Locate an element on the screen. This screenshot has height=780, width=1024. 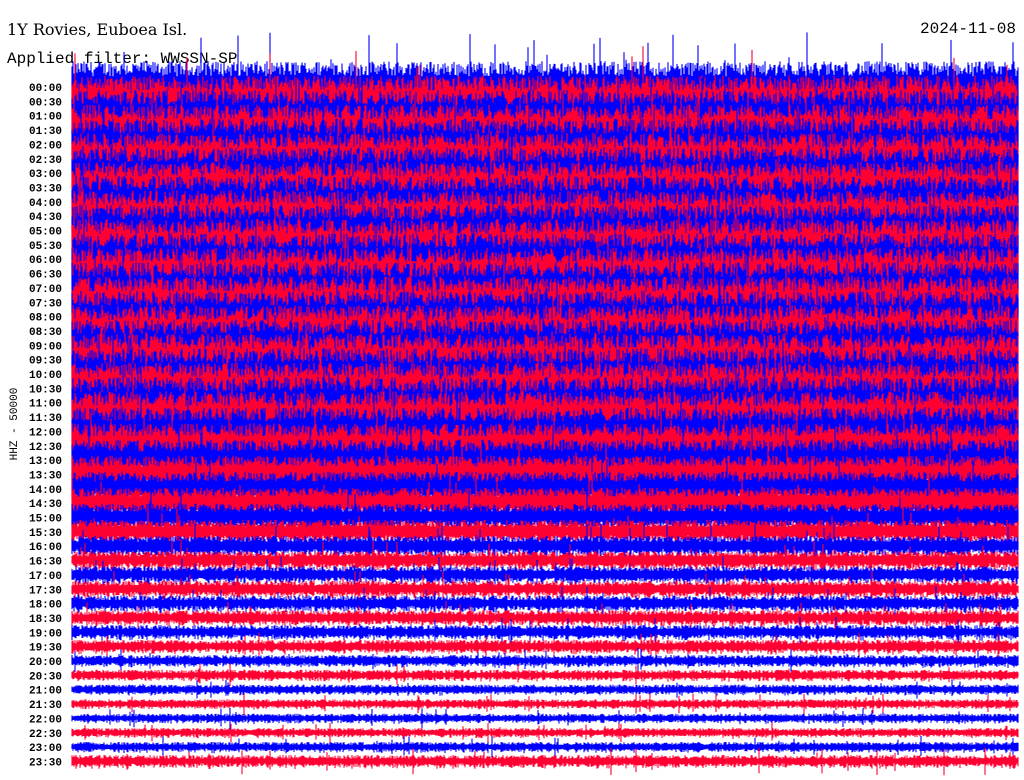
row-time-label: 17:00 is located at coordinates (45, 577).